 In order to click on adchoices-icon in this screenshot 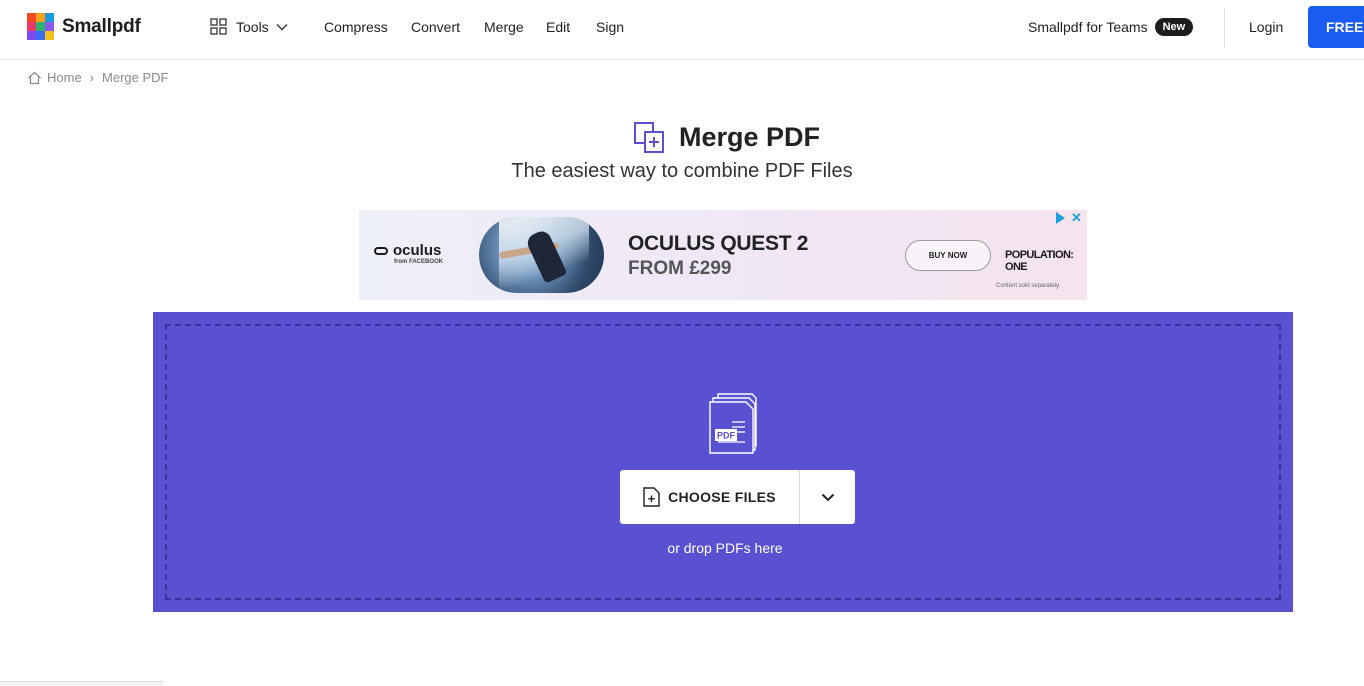, I will do `click(1060, 217)`.